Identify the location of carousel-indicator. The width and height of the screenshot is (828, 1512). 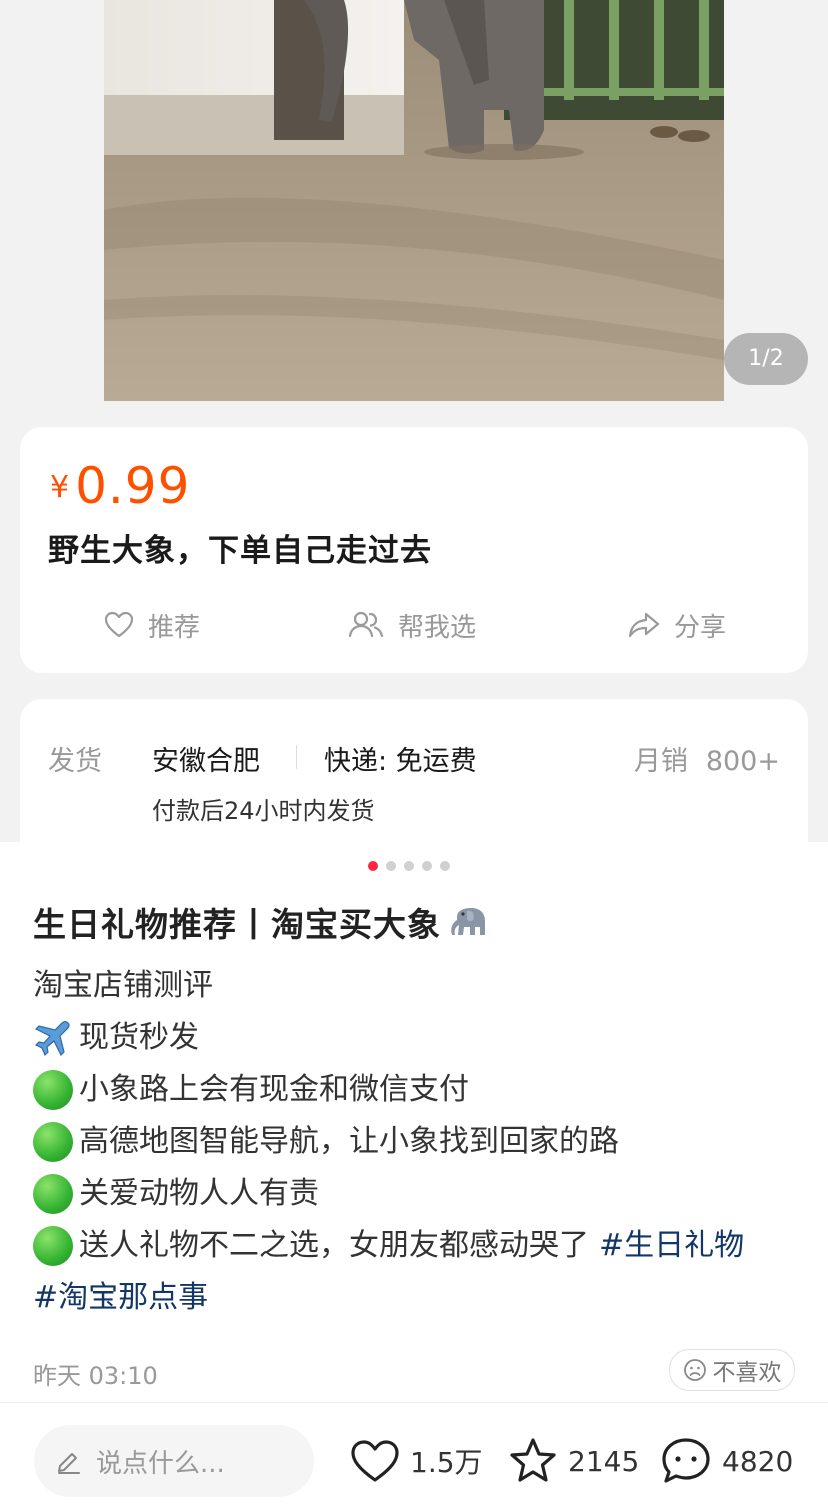
(413, 867).